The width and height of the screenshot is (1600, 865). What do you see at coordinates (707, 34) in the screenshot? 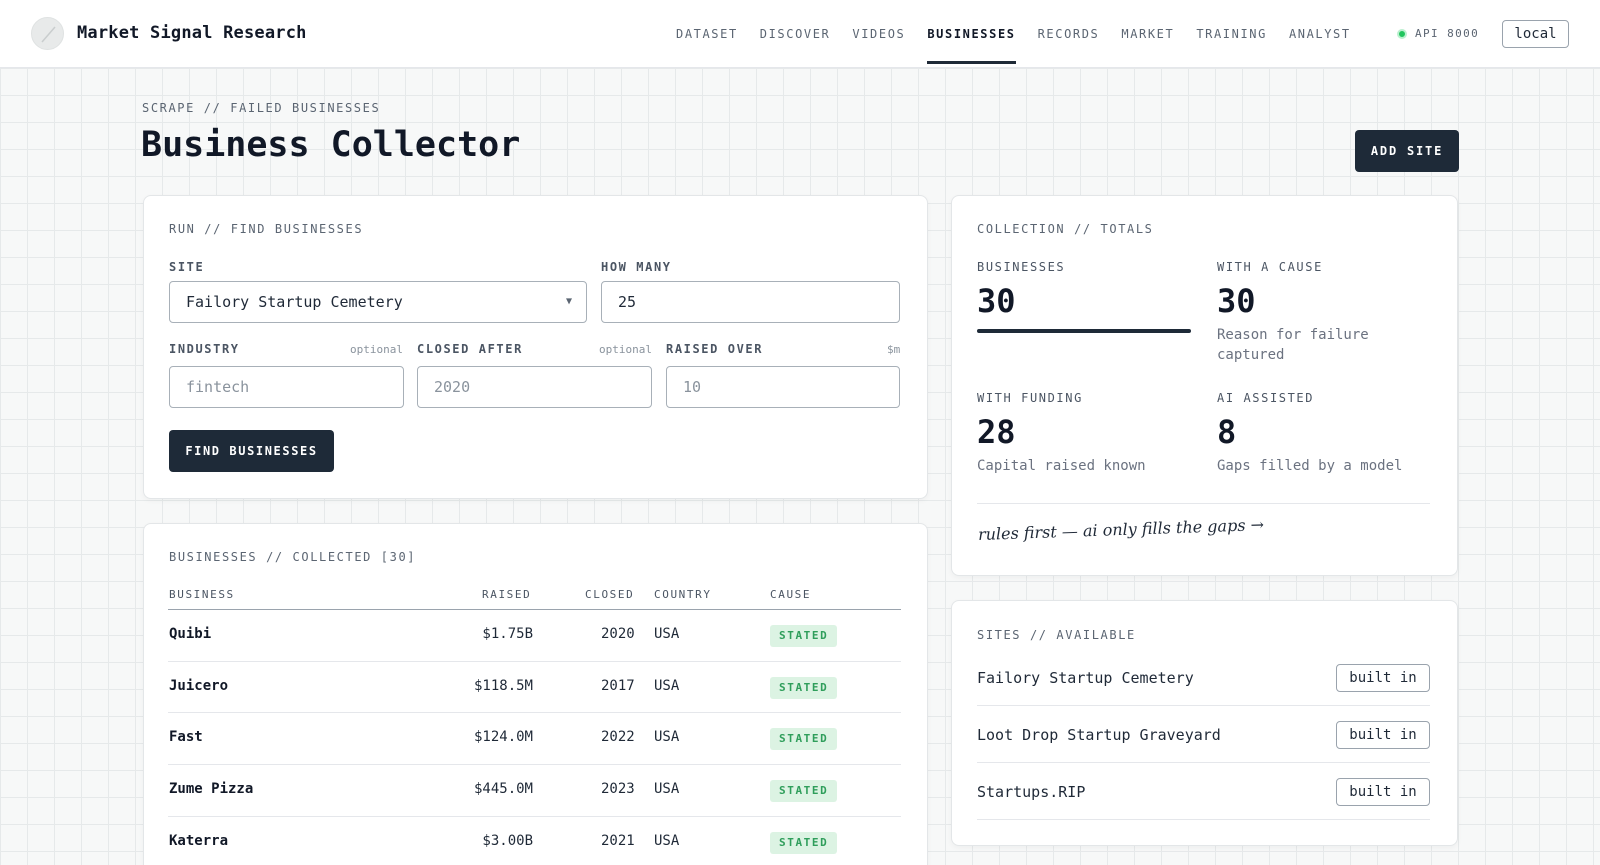
I see `nav-dataset: DATASET` at bounding box center [707, 34].